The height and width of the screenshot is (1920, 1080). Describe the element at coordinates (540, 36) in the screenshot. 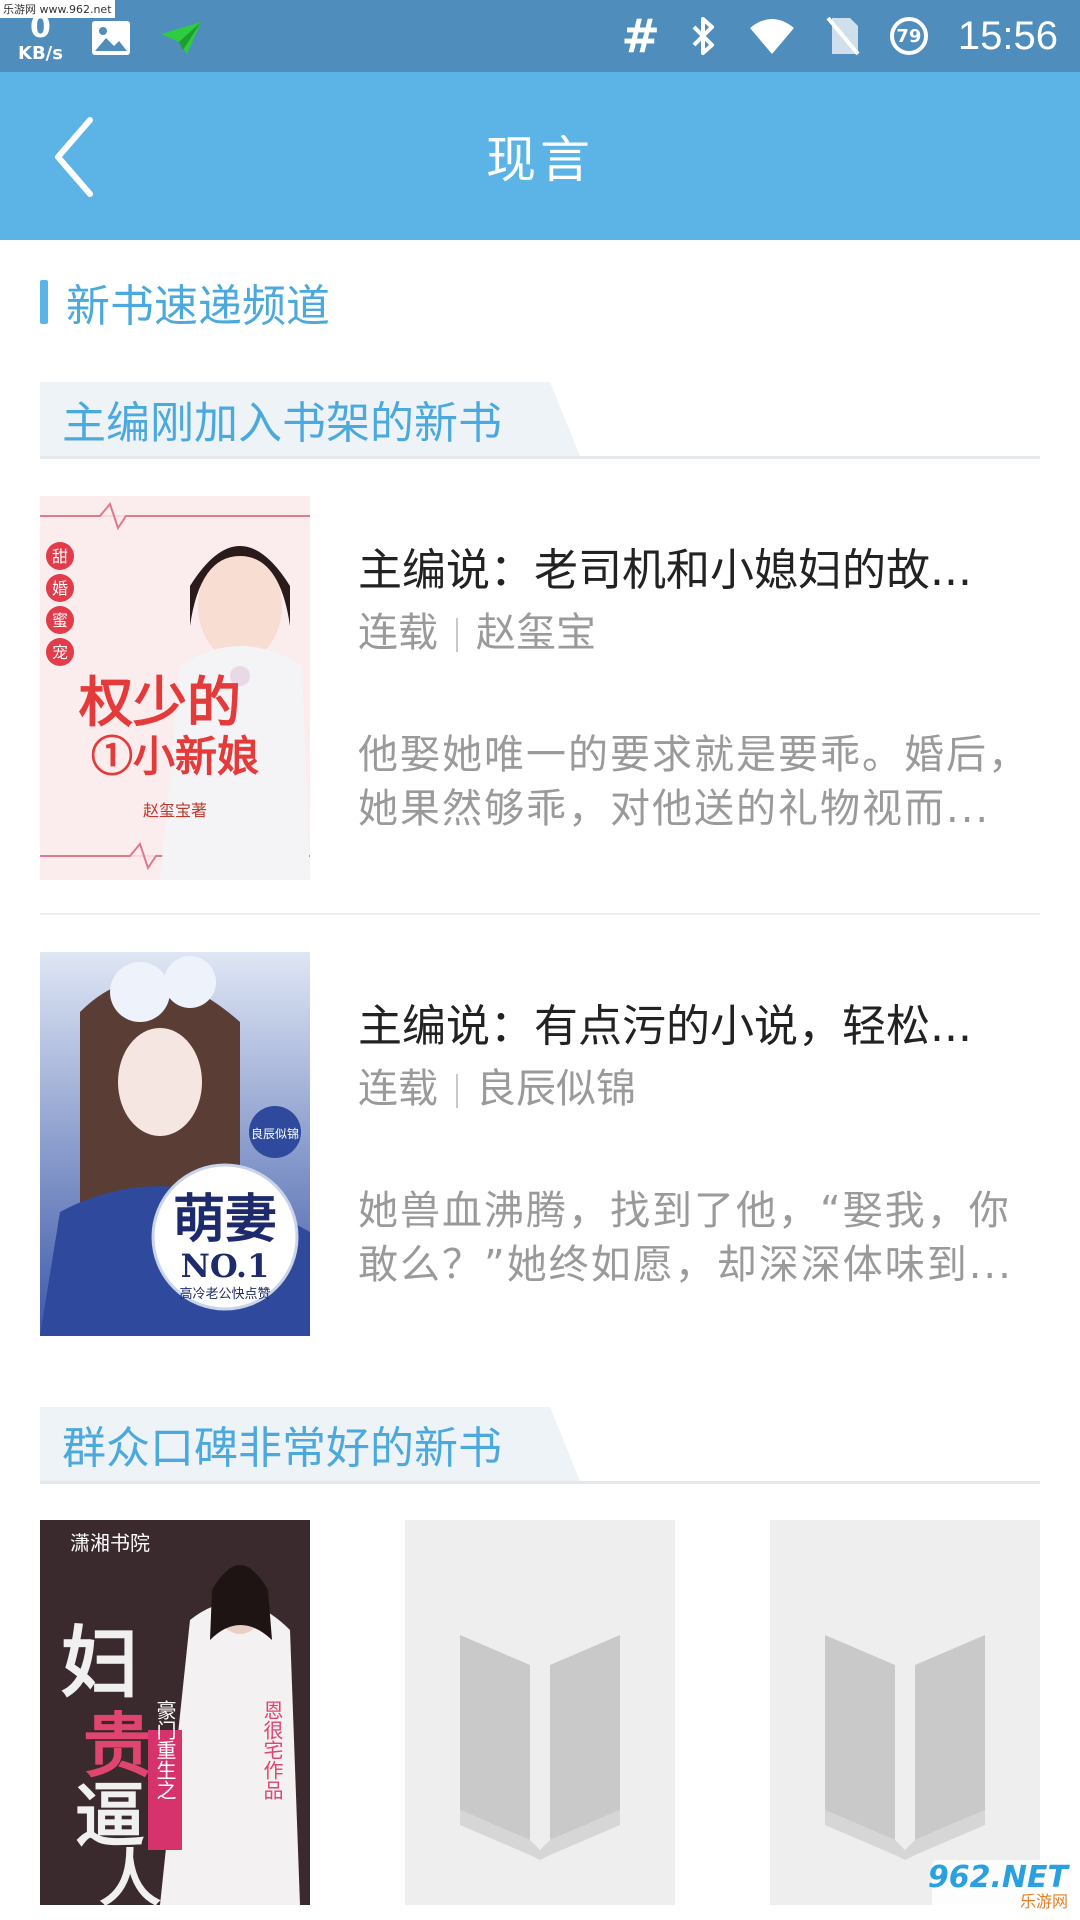

I see `status-bar: 0 KB/s # 79 15:56` at that location.